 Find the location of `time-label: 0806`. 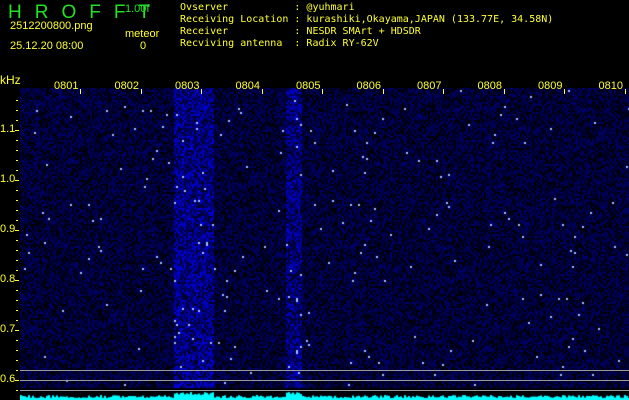

time-label: 0806 is located at coordinates (368, 86).